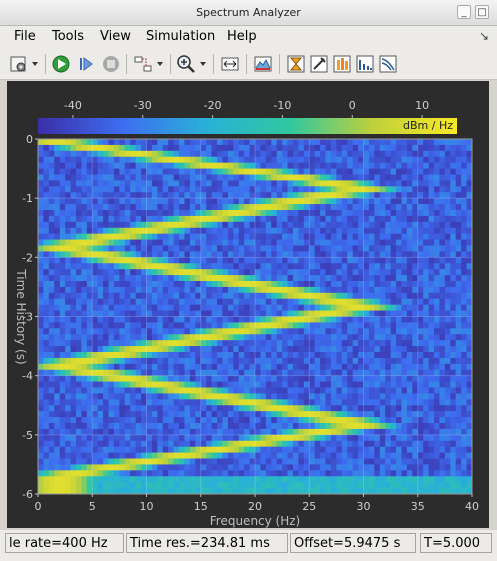 Image resolution: width=497 pixels, height=561 pixels. What do you see at coordinates (263, 64) in the screenshot?
I see `spectrum-settings-icon` at bounding box center [263, 64].